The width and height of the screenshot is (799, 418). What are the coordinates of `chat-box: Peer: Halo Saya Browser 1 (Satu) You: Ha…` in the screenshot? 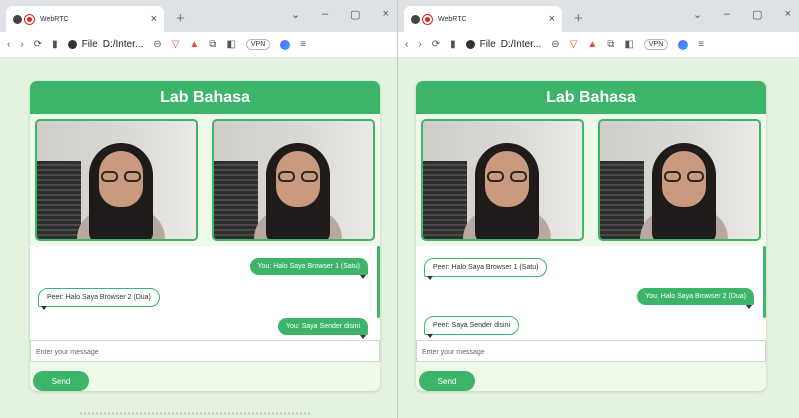 It's located at (591, 293).